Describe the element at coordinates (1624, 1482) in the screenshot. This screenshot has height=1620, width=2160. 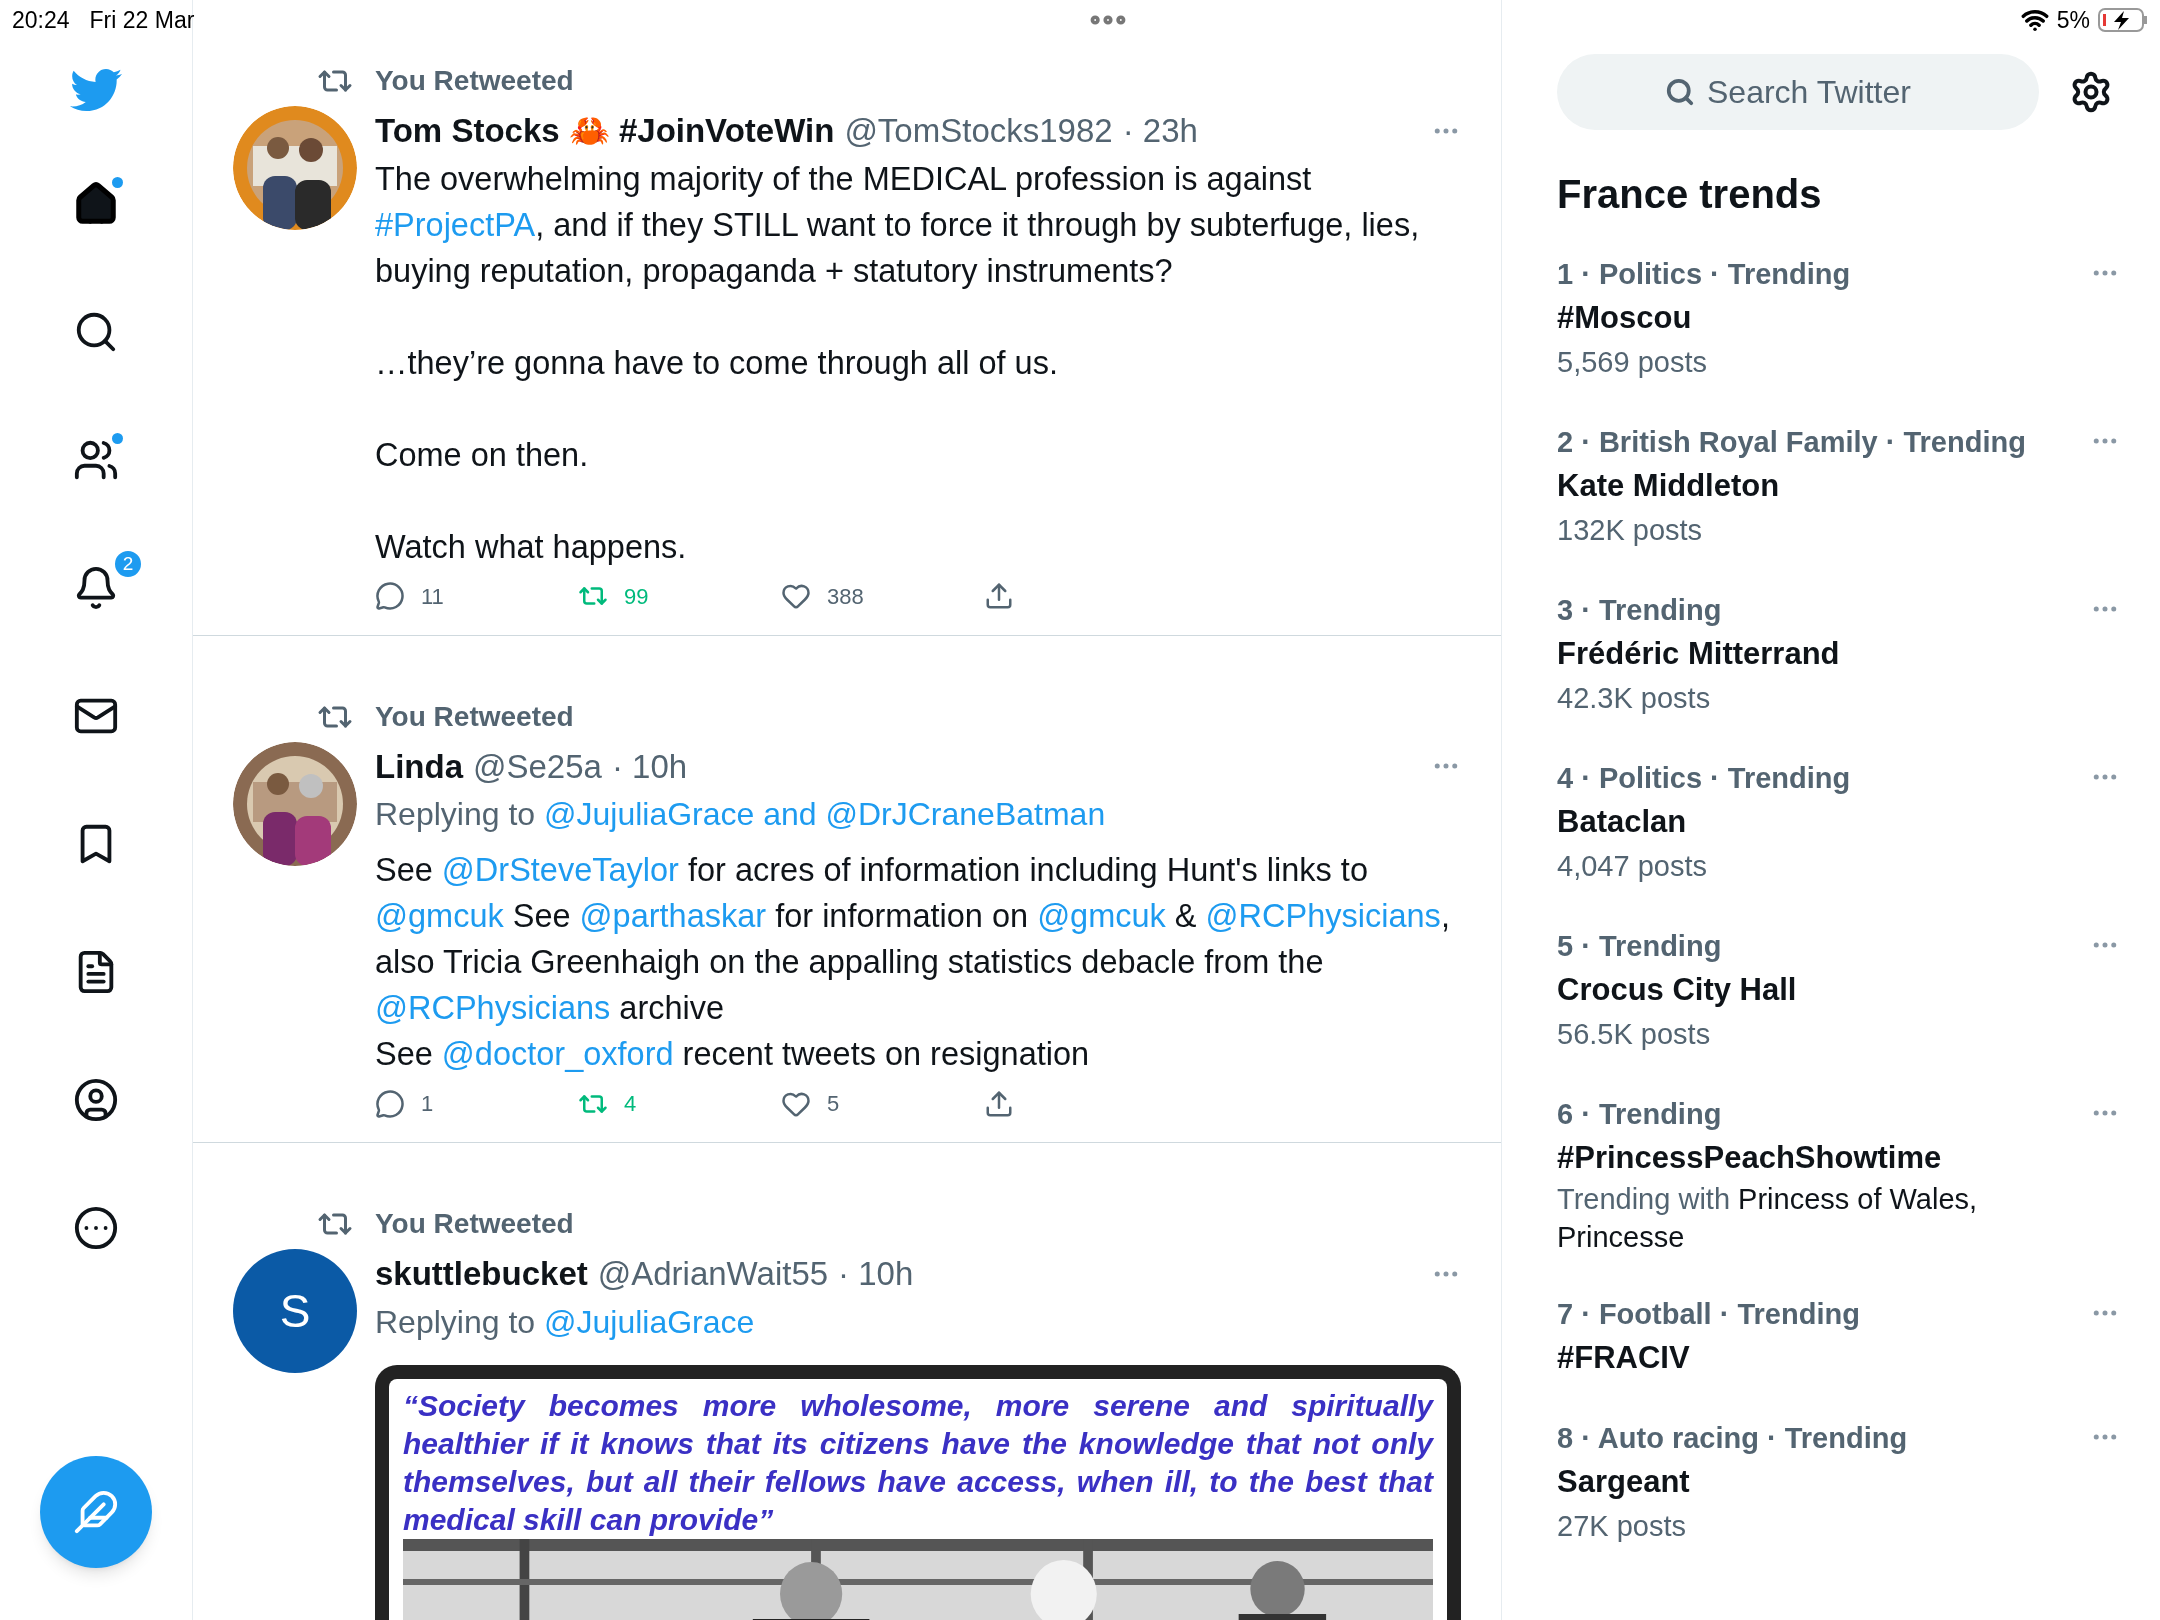
I see `trend-topic: Sargeant` at that location.